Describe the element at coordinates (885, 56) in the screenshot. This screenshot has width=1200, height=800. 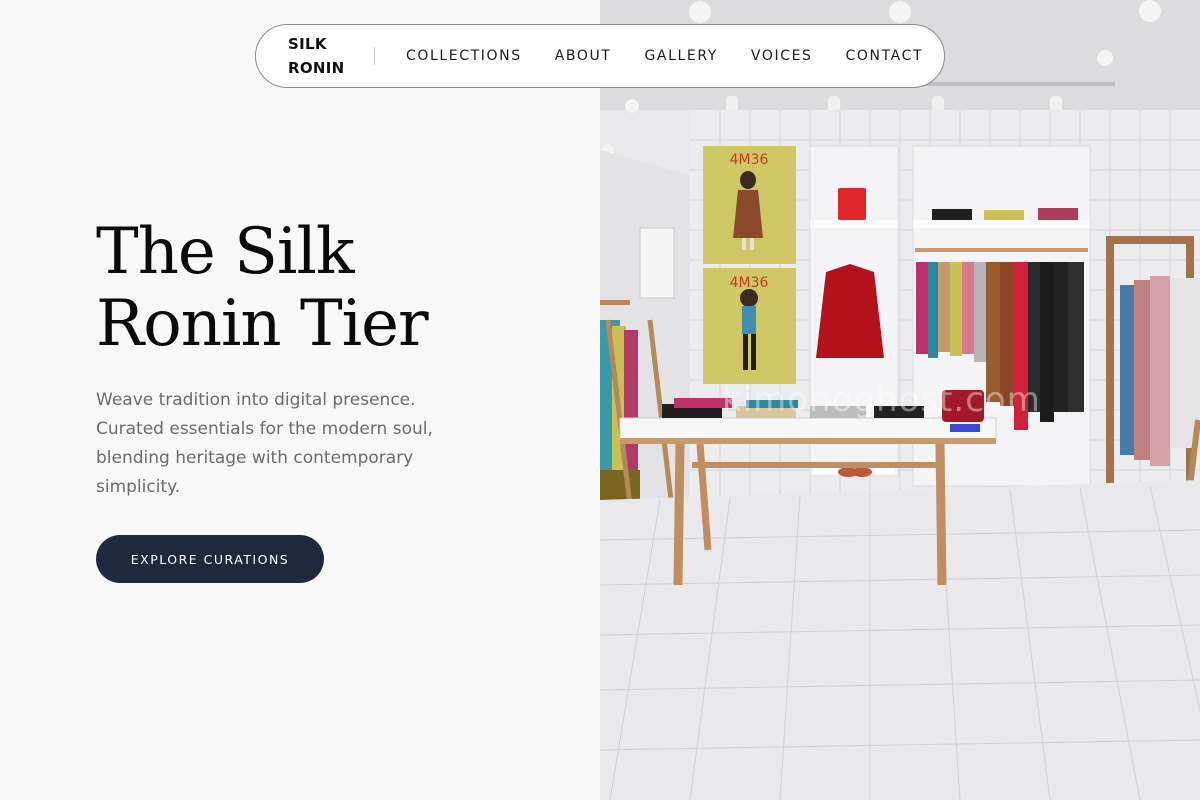
I see `nav-link-contact: CONTACT` at that location.